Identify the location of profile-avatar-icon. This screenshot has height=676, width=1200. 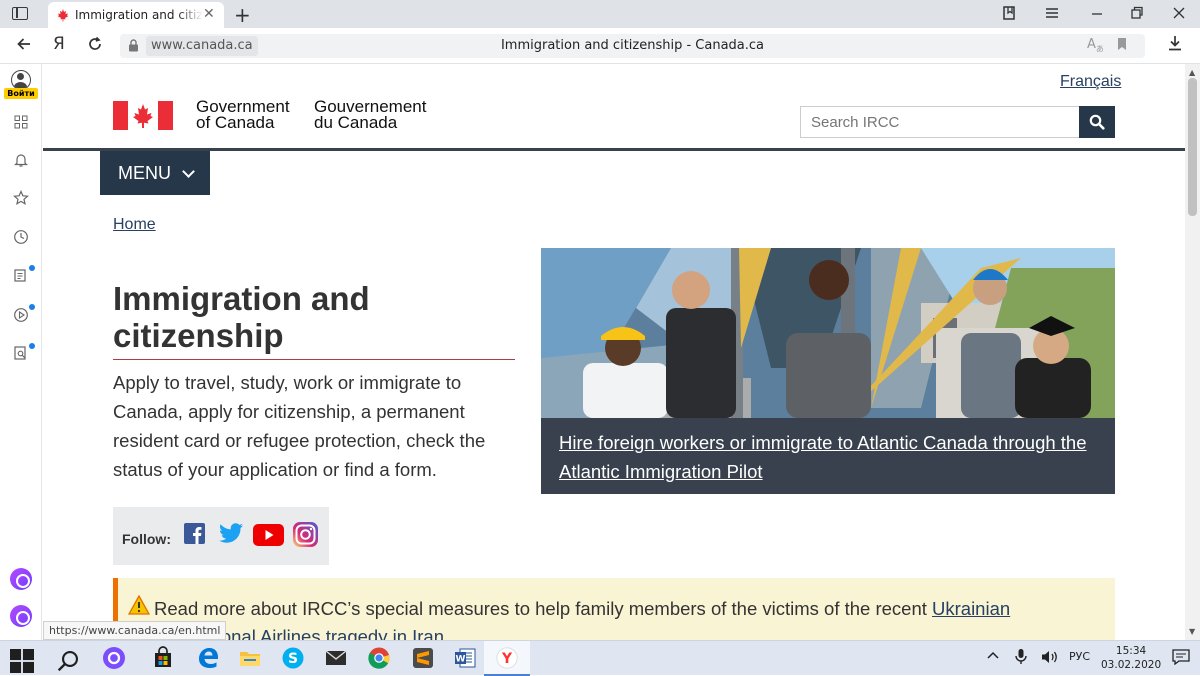
(21, 80).